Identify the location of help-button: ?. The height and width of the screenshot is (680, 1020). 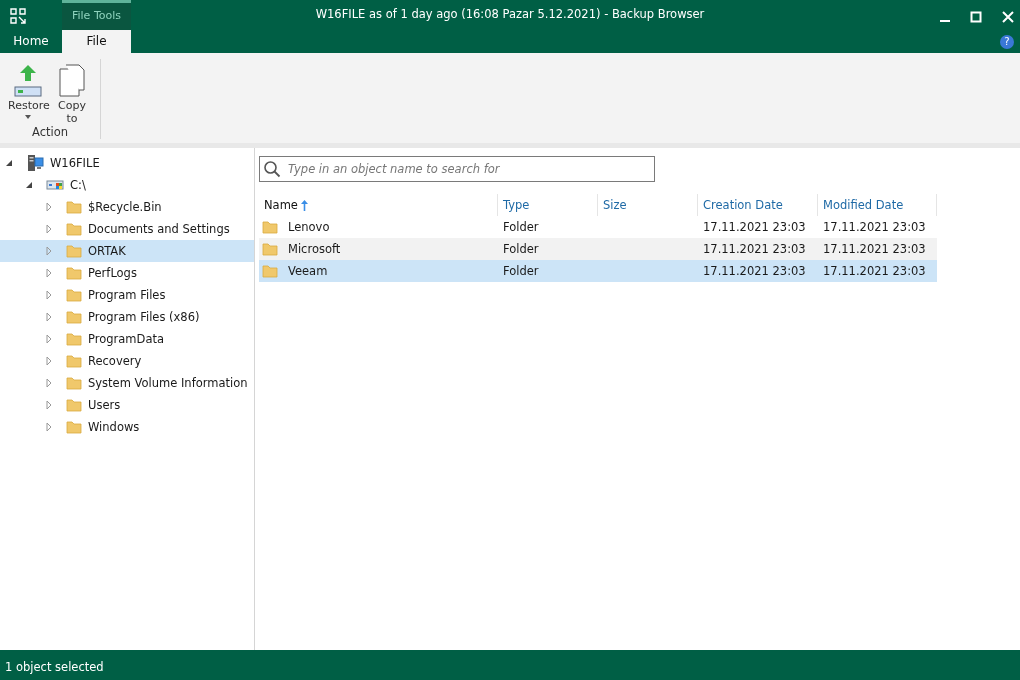
(1007, 42).